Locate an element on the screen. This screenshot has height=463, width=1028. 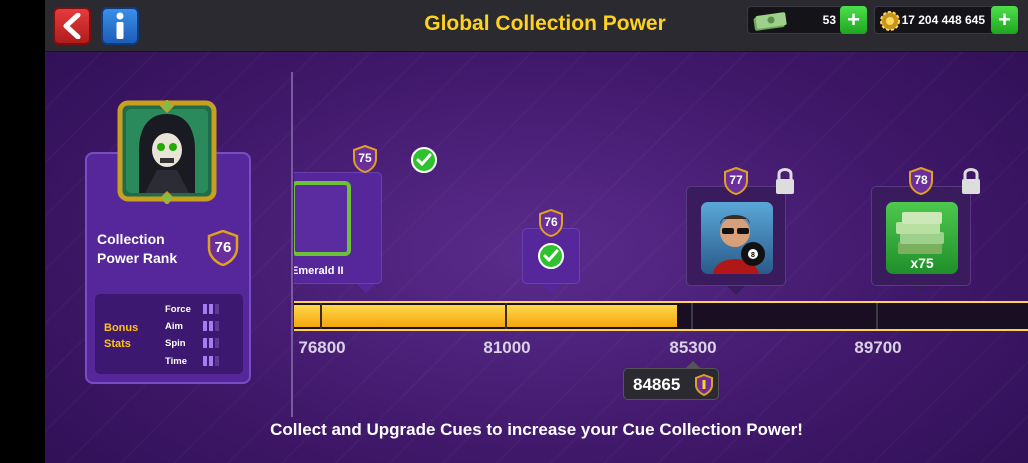
stat-spin: Spin is located at coordinates (175, 343).